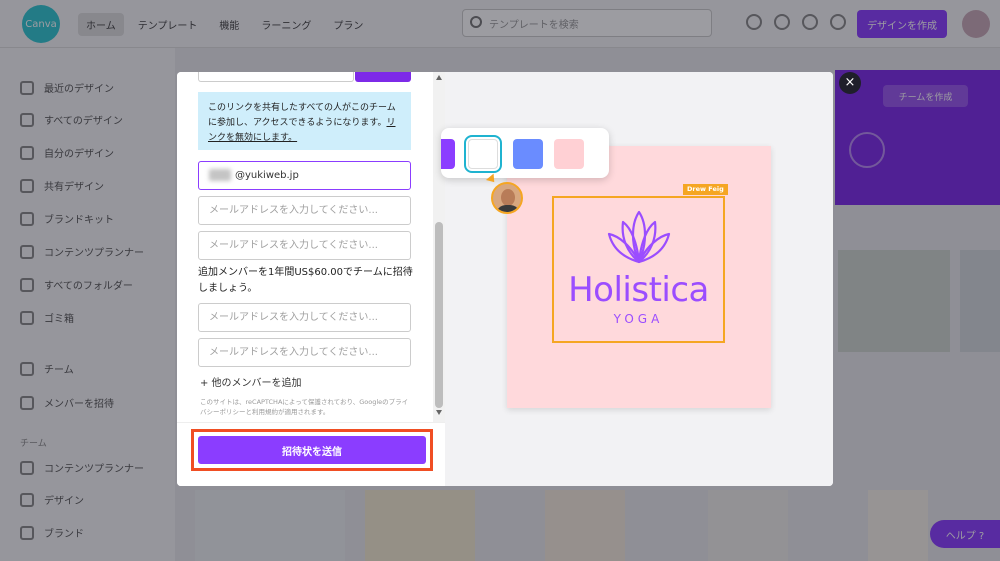 The image size is (1000, 561). I want to click on scroll-down-icon, so click(439, 412).